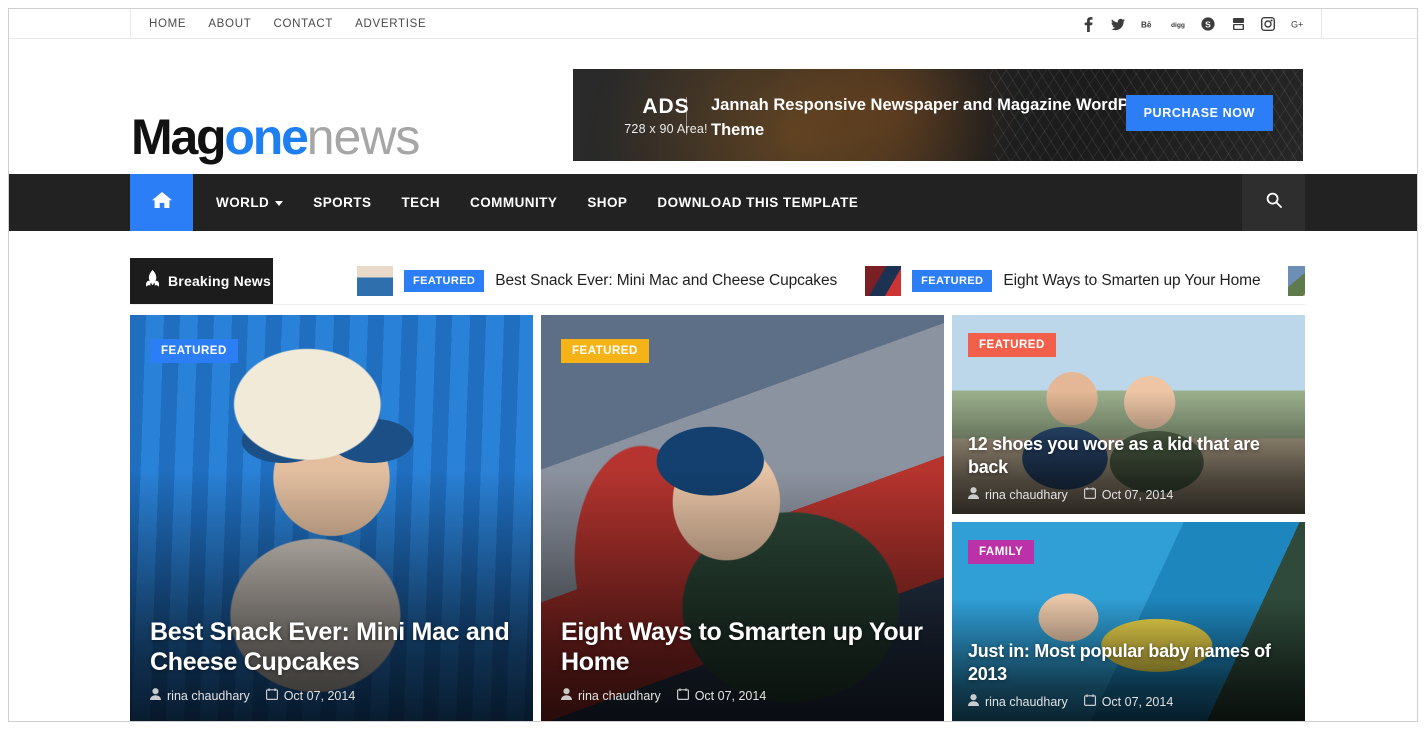 This screenshot has height=730, width=1426. I want to click on card-title: Eight Ways to Smarten up Your Home, so click(742, 647).